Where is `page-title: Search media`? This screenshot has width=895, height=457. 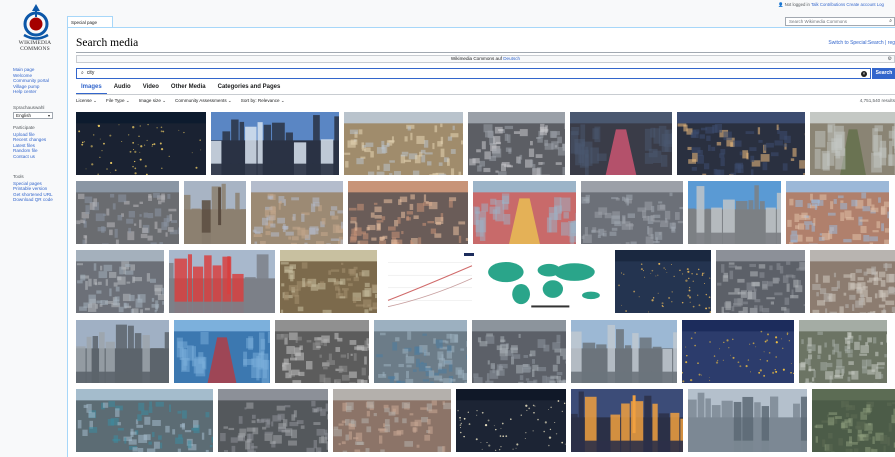
page-title: Search media is located at coordinates (107, 43).